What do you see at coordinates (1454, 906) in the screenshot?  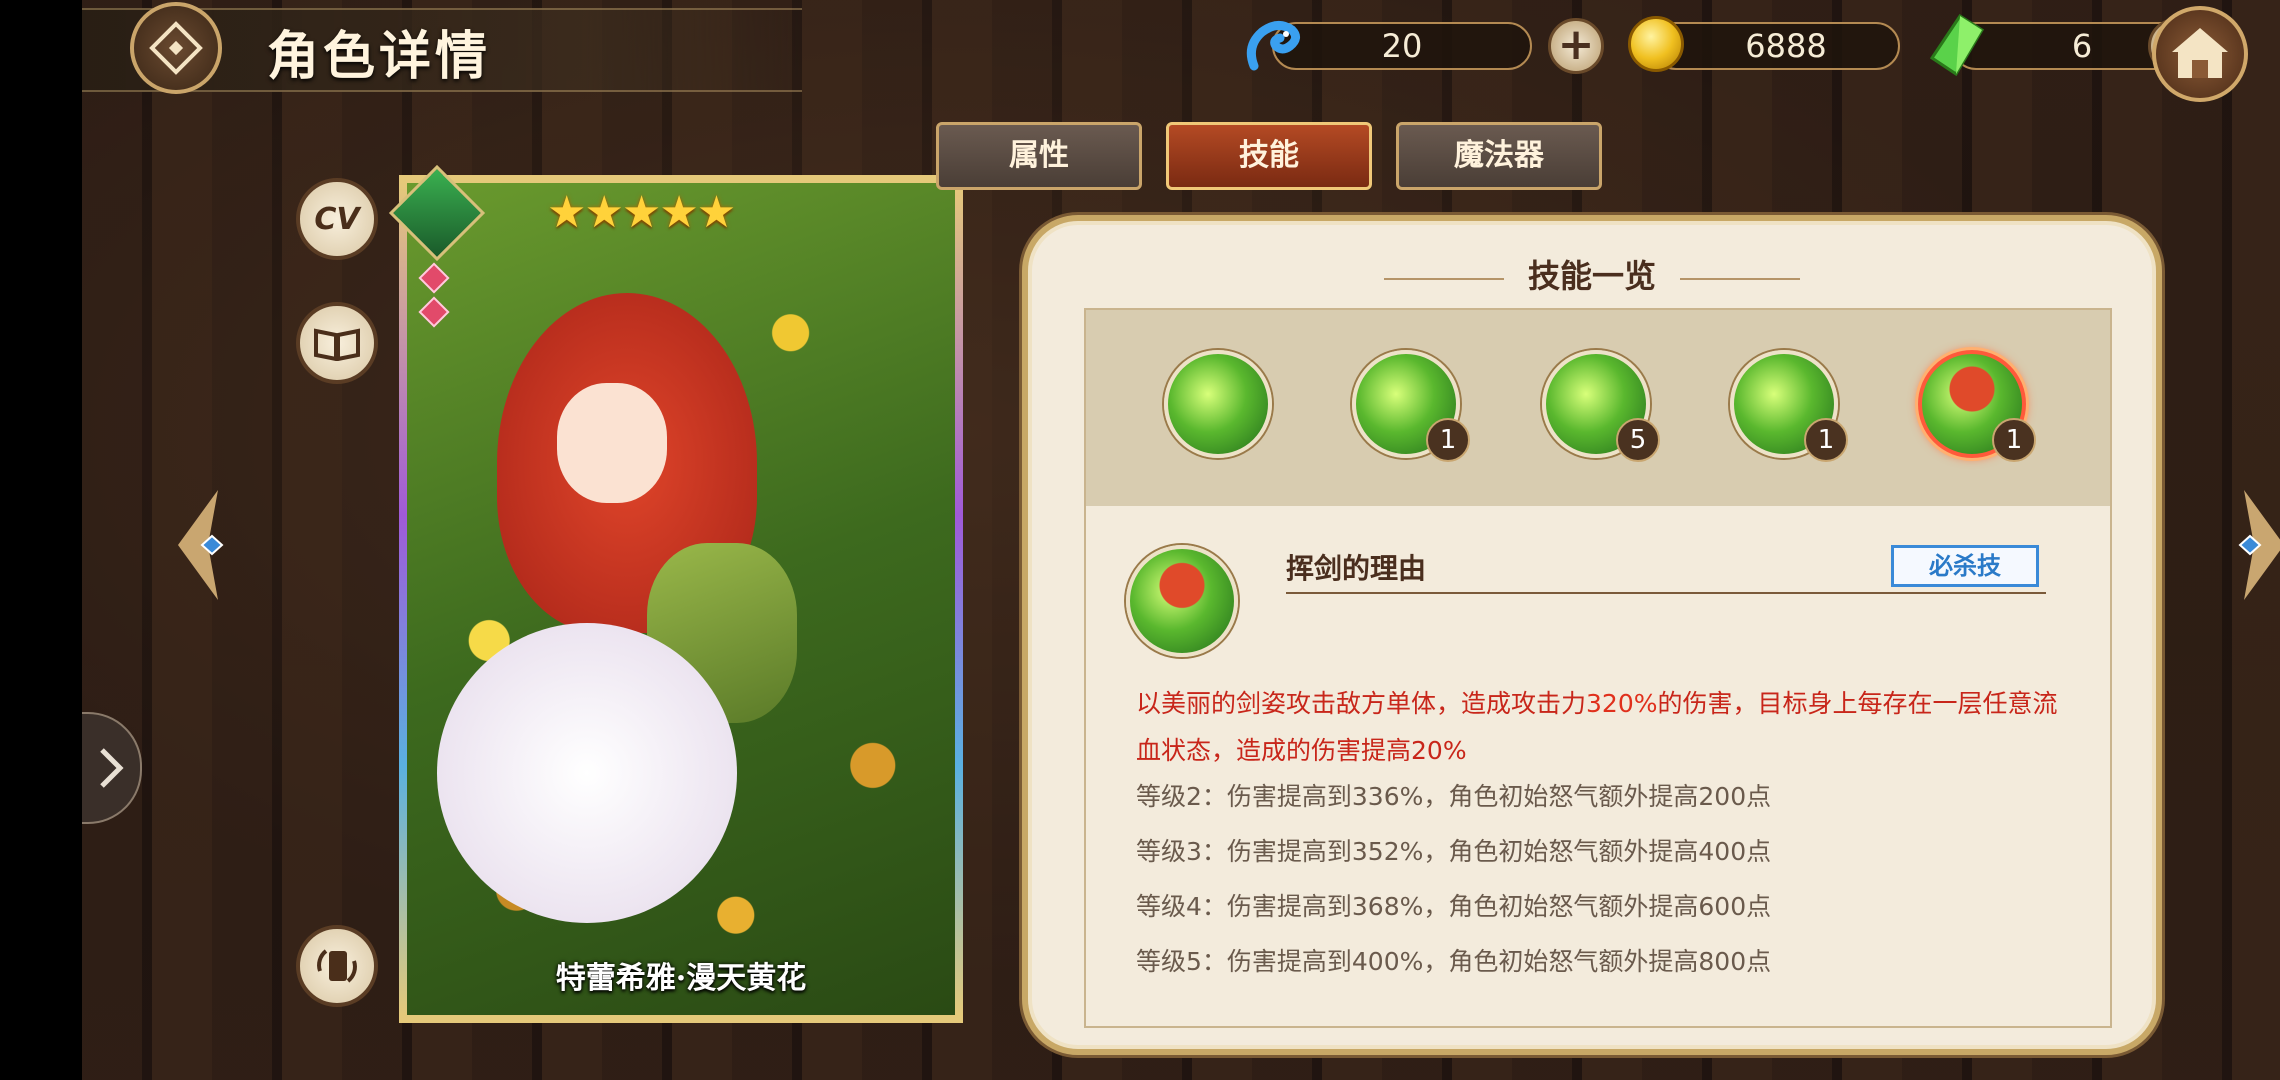 I see `level-4-effect: 等级4：伤害提高到368%，角色初始怒气额外提高600点` at bounding box center [1454, 906].